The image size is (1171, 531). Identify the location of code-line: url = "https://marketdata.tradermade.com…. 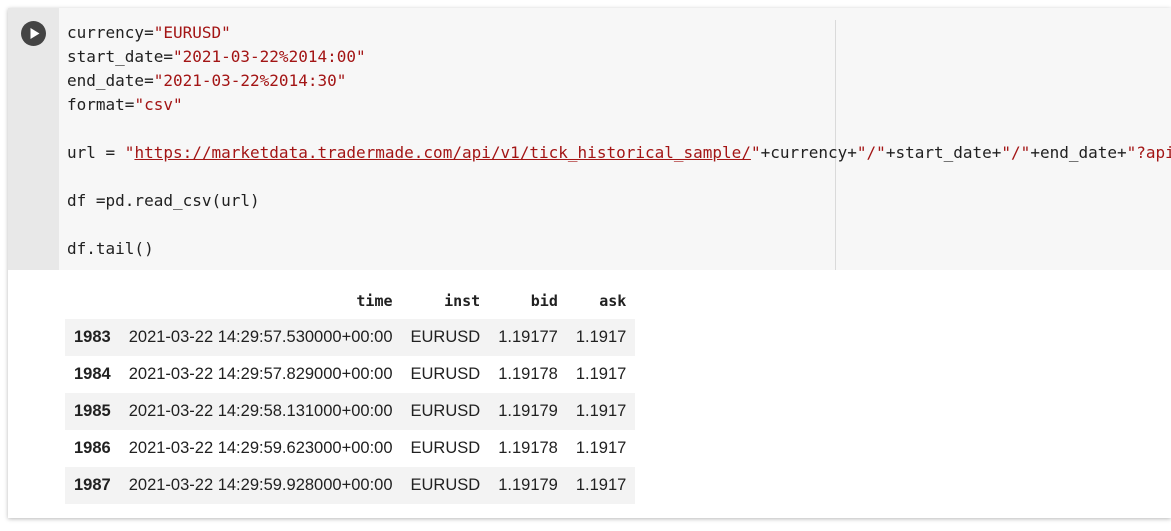
(619, 153).